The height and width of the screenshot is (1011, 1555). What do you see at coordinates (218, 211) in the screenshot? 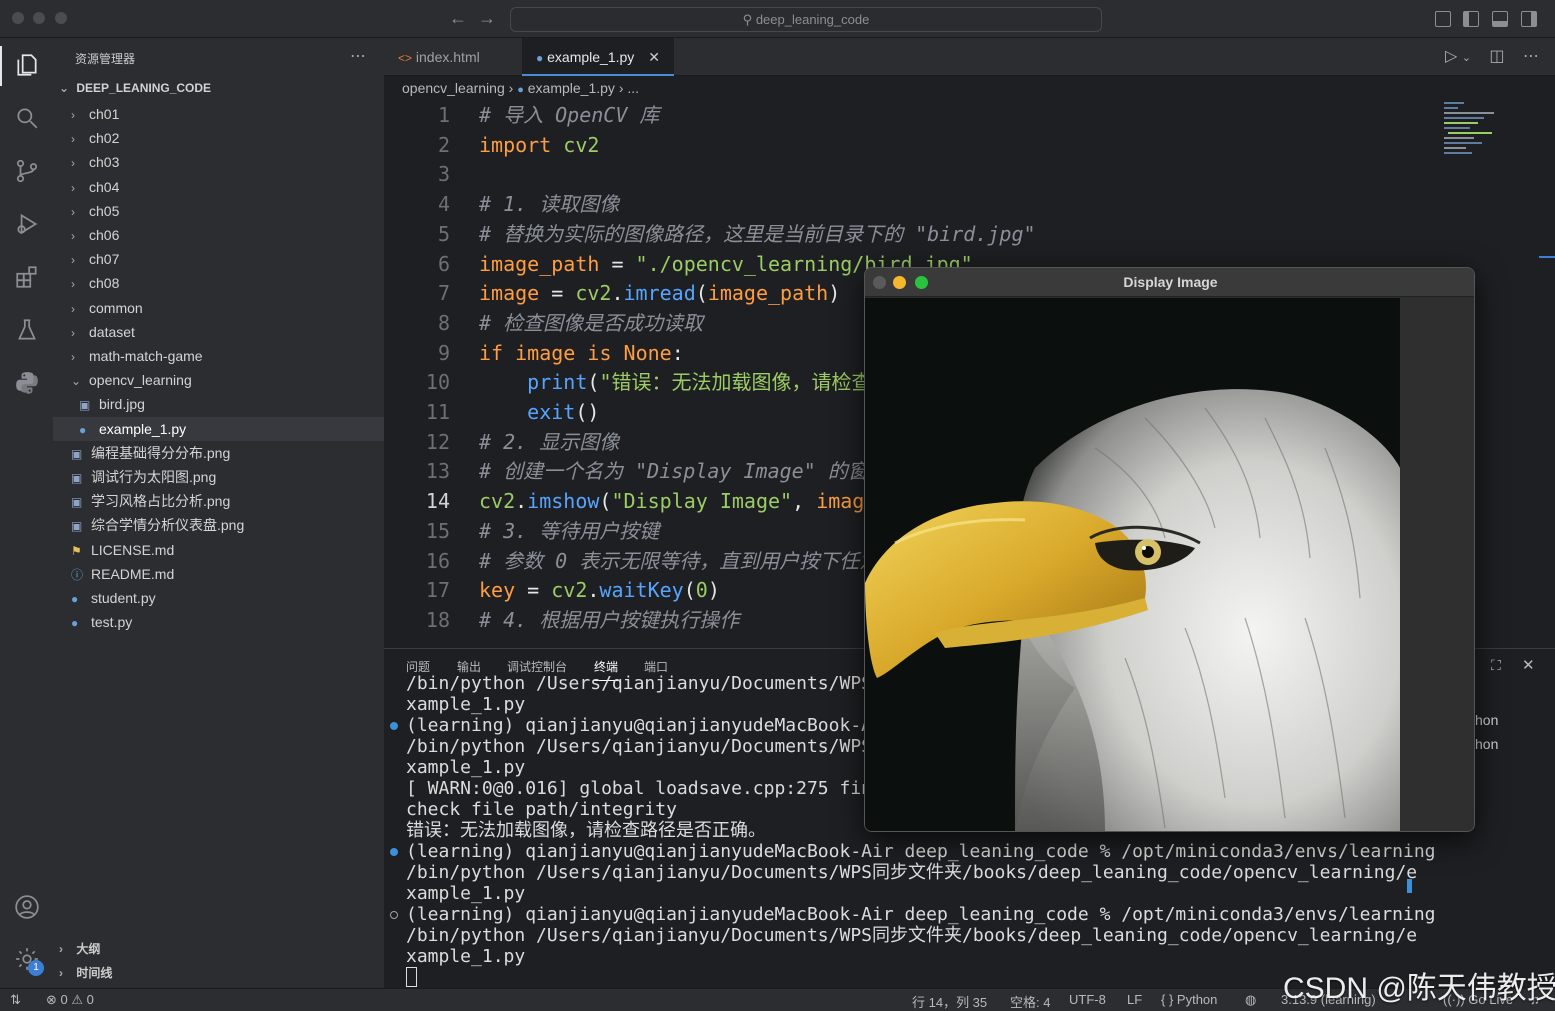
I see `tree-item: › ch05` at bounding box center [218, 211].